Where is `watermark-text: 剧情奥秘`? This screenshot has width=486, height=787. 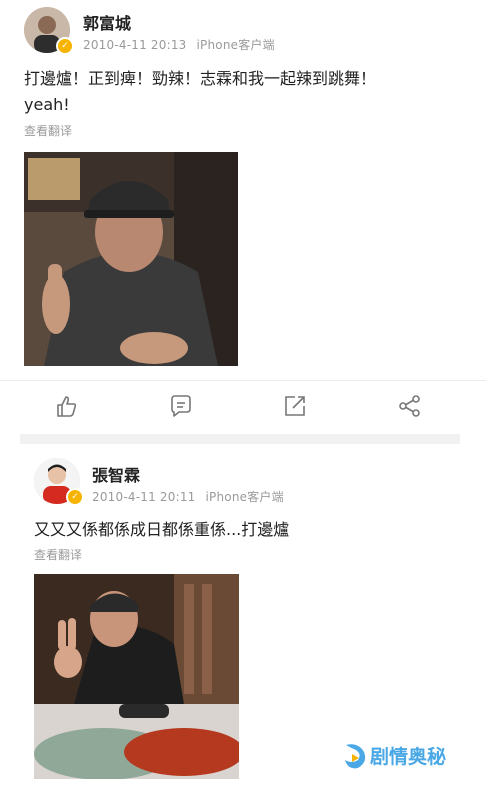
watermark-text: 剧情奥秘 is located at coordinates (408, 757).